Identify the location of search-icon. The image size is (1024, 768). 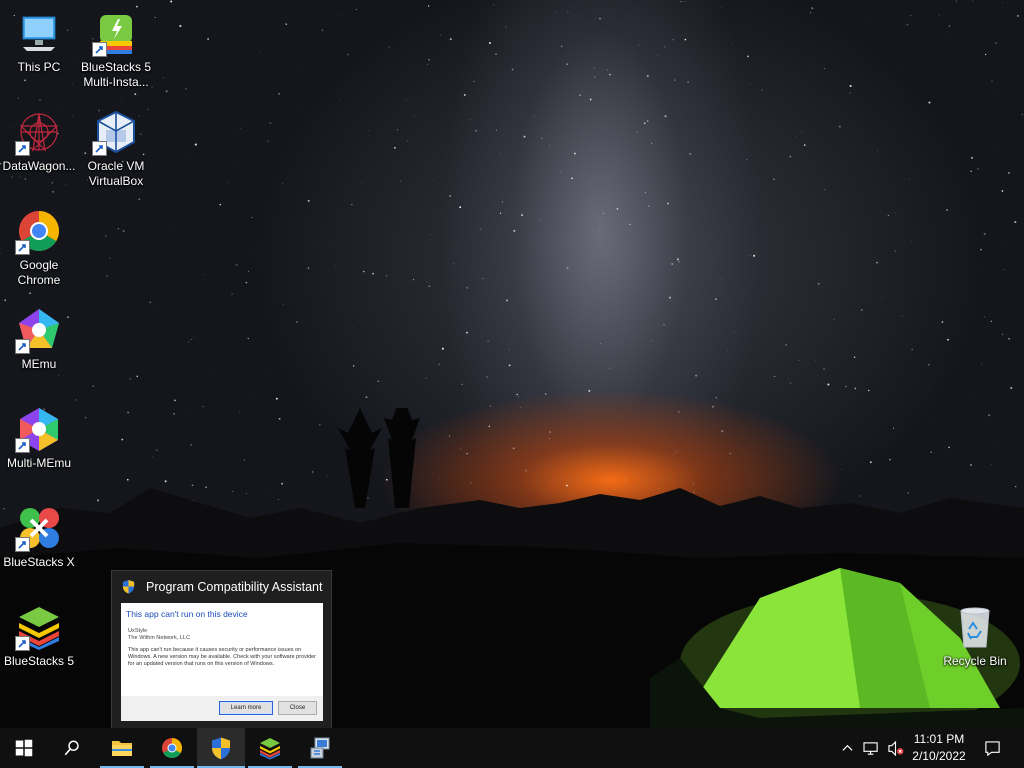
(71, 748).